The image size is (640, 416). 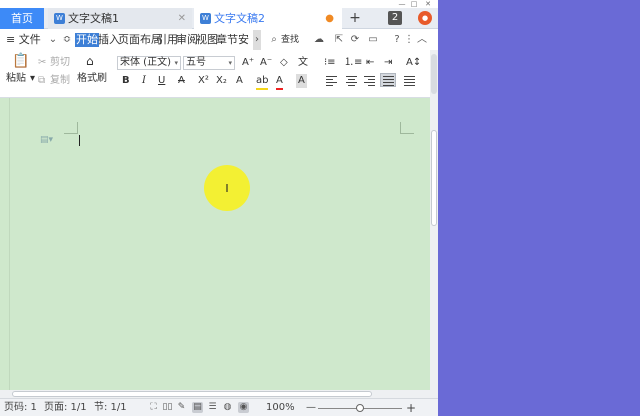 What do you see at coordinates (409, 81) in the screenshot?
I see `align-distributed-icon` at bounding box center [409, 81].